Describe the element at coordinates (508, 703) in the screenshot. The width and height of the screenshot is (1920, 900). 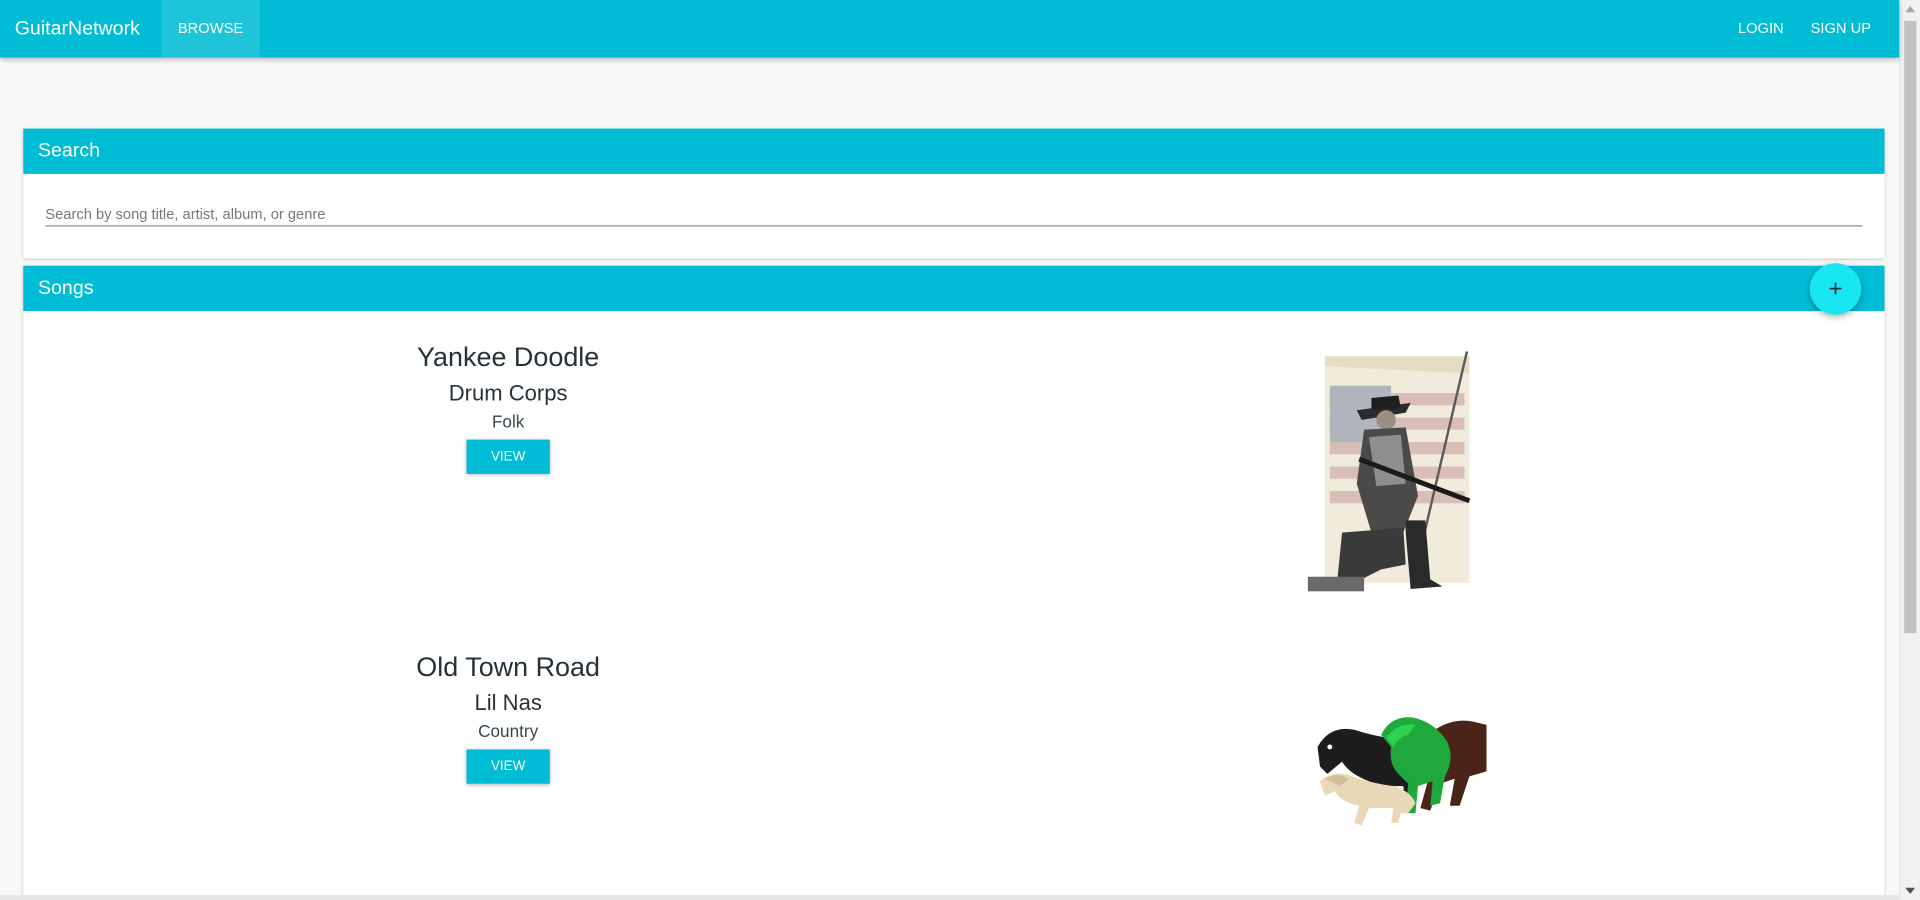
I see `song-artist: Lil Nas` at that location.